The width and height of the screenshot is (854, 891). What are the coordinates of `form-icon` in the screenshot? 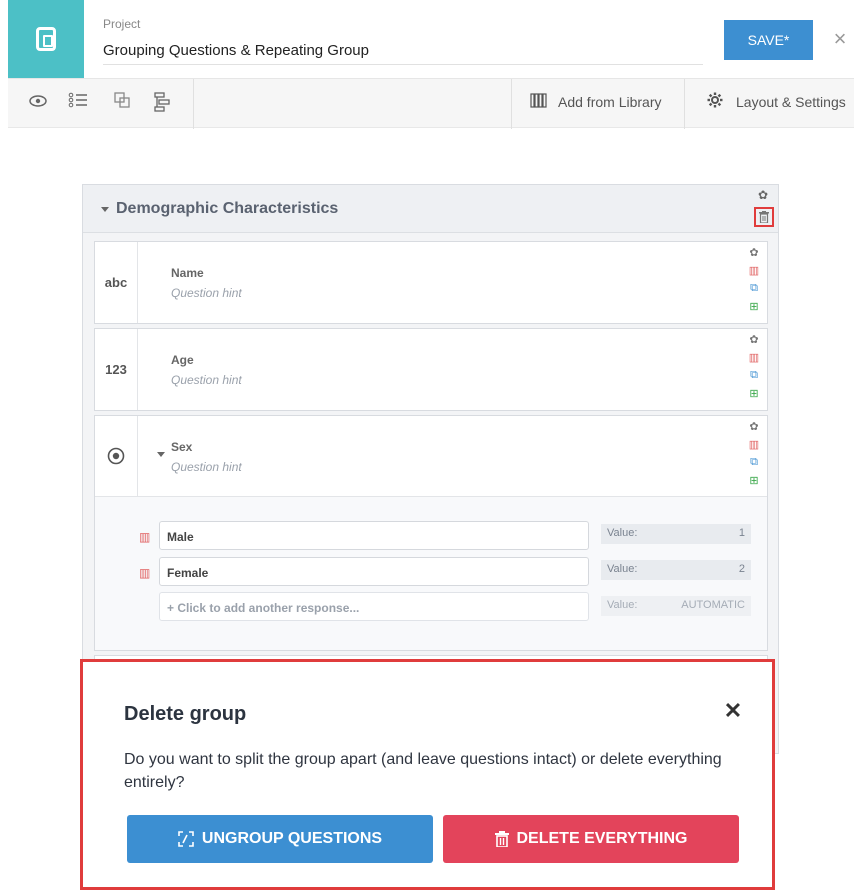 It's located at (46, 39).